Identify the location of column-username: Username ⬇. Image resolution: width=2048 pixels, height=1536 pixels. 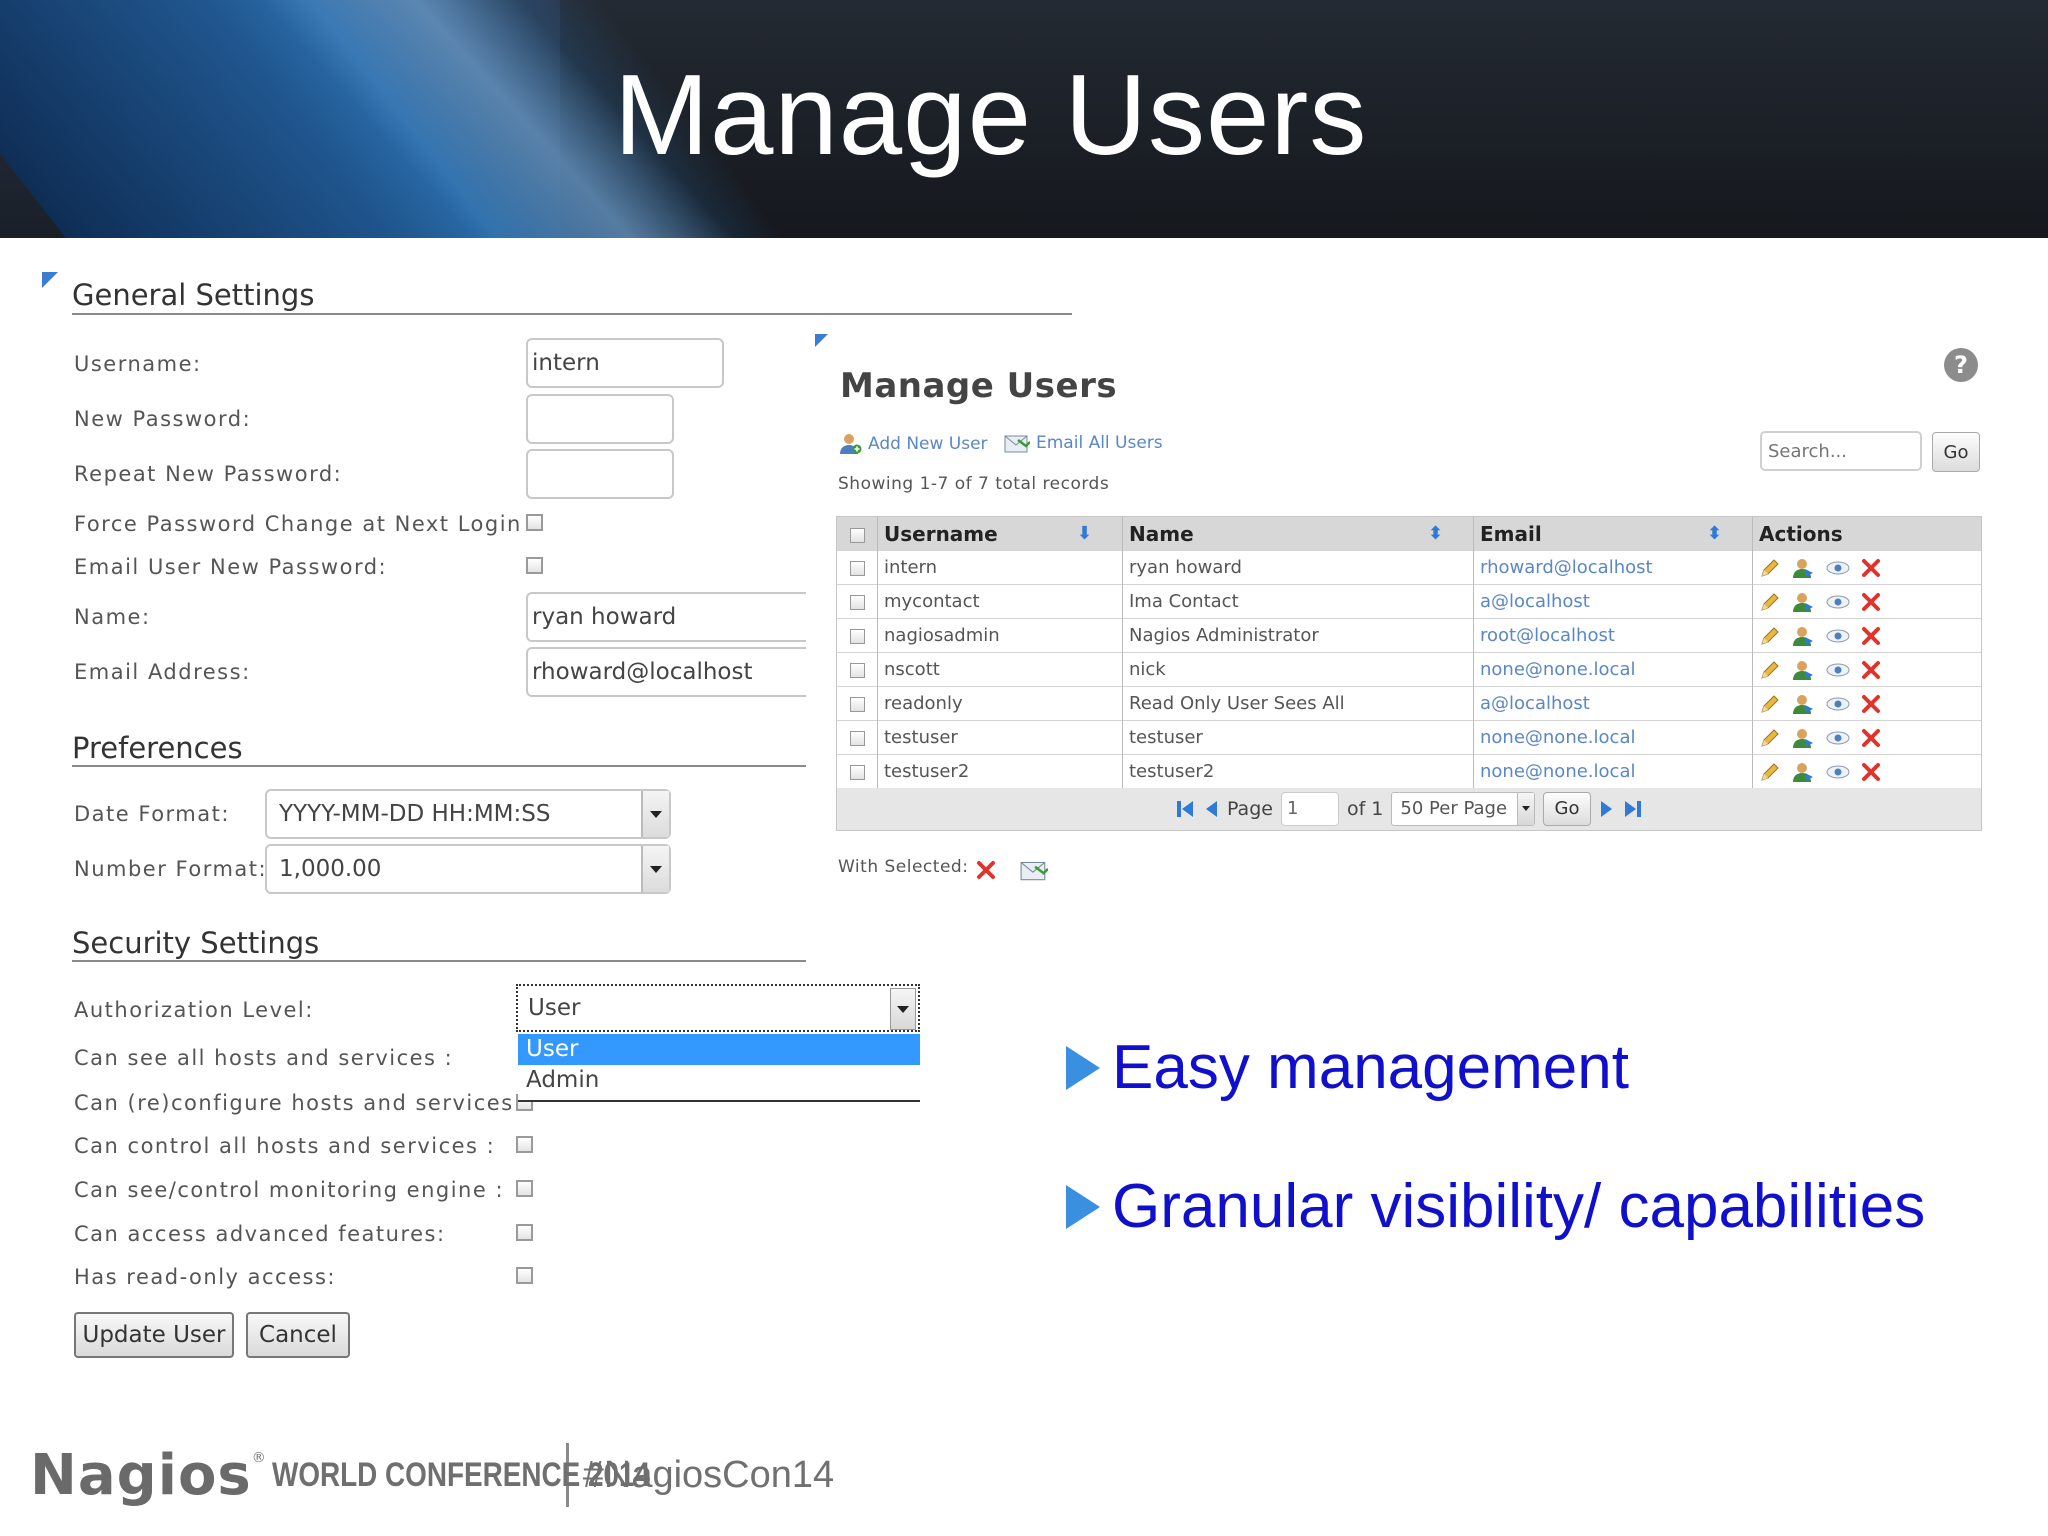
(1000, 534).